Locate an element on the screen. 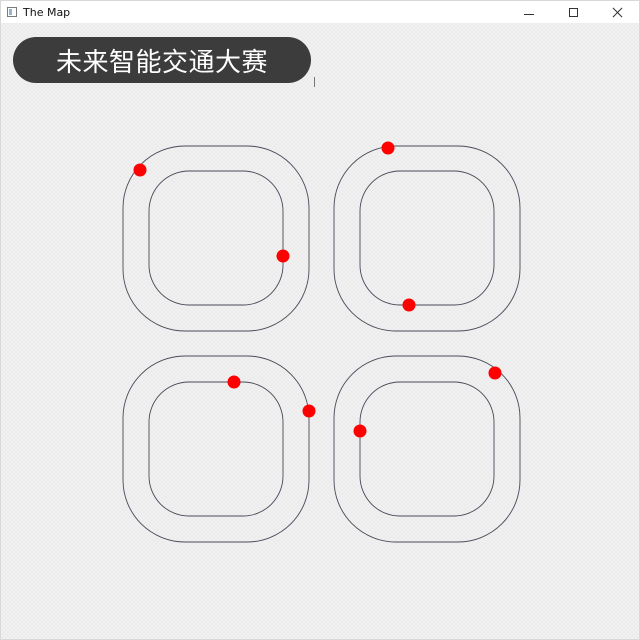  track-loop-top-right-outer is located at coordinates (427, 238).